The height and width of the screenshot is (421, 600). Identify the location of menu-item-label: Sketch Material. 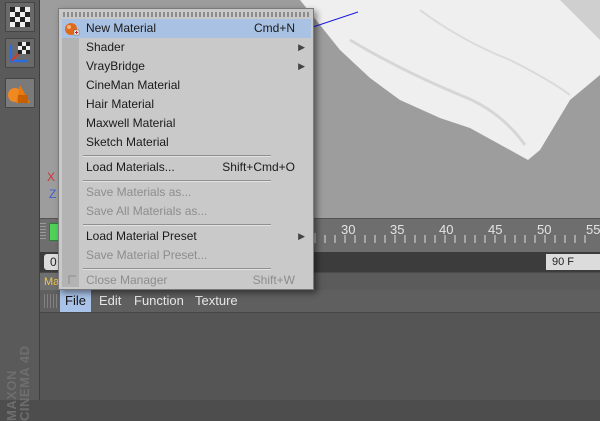
(127, 142).